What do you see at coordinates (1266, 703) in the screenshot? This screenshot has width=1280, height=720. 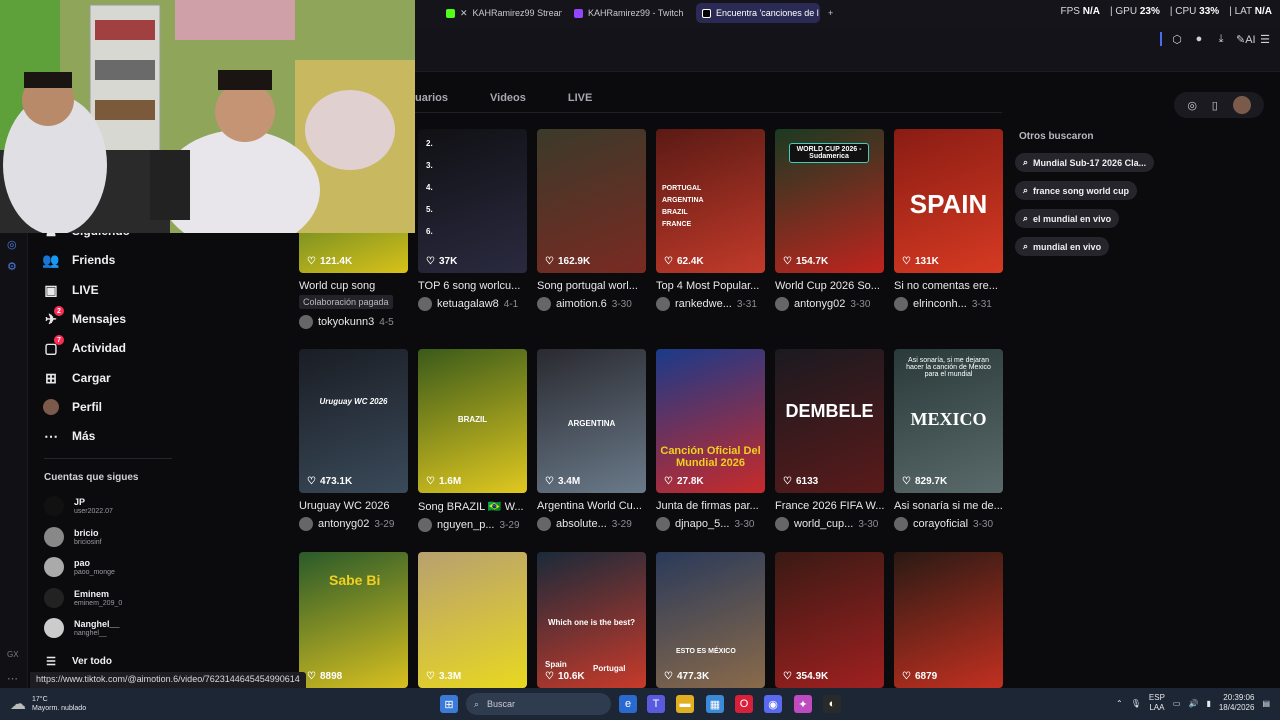 I see `notification-icon: ▤` at bounding box center [1266, 703].